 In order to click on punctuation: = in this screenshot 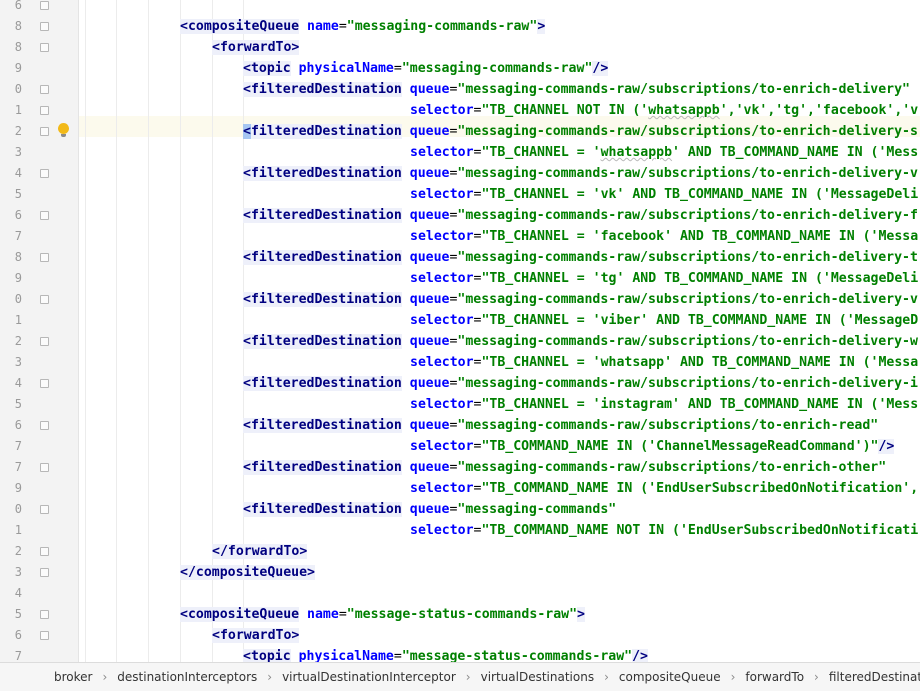, I will do `click(342, 26)`.